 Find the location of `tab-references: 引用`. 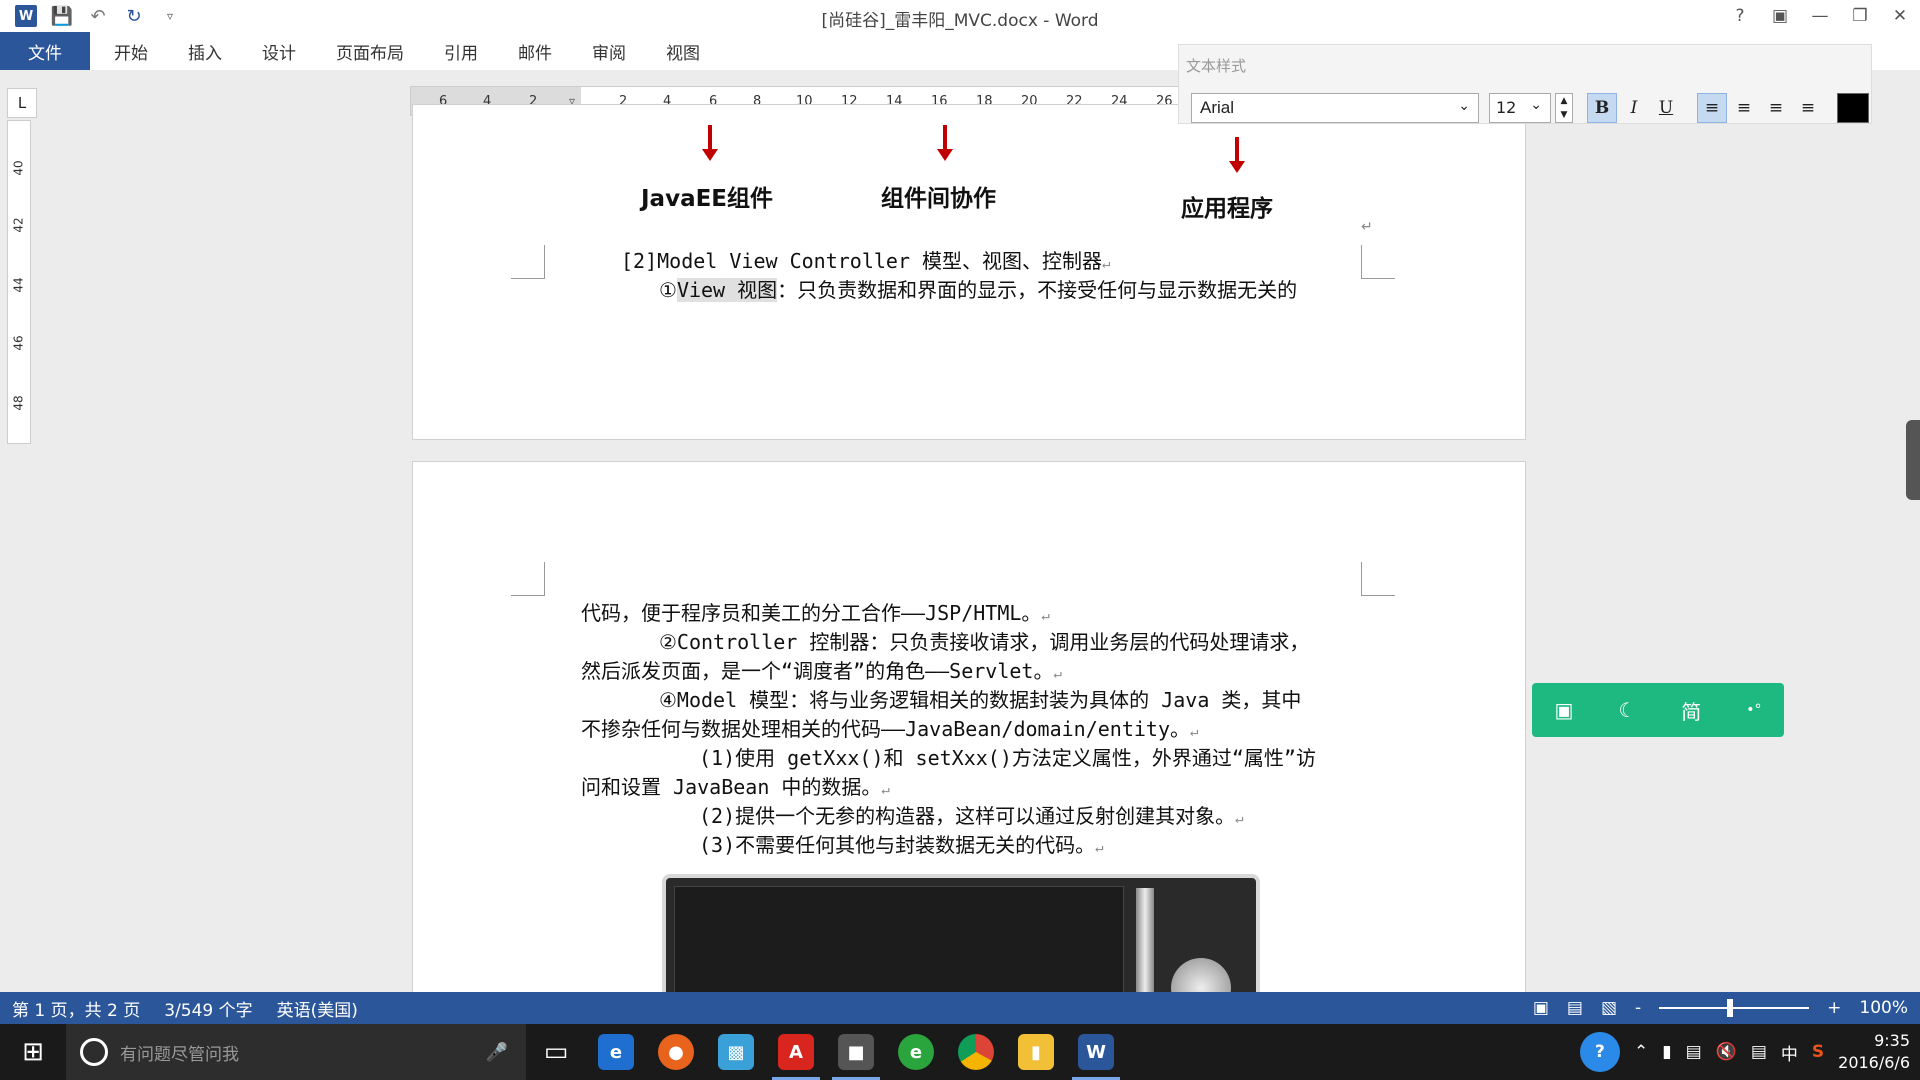

tab-references: 引用 is located at coordinates (461, 51).